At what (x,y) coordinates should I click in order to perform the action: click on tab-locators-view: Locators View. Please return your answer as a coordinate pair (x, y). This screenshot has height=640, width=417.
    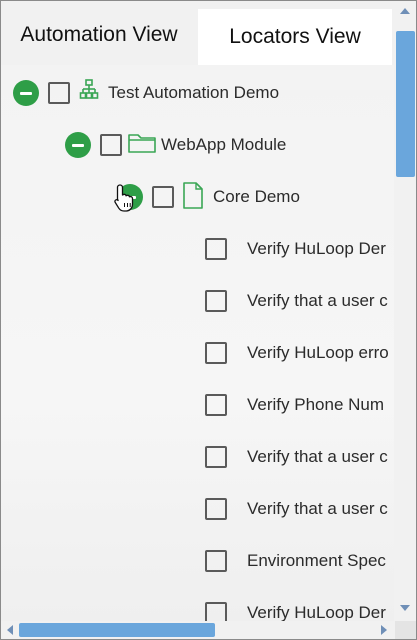
    Looking at the image, I should click on (295, 37).